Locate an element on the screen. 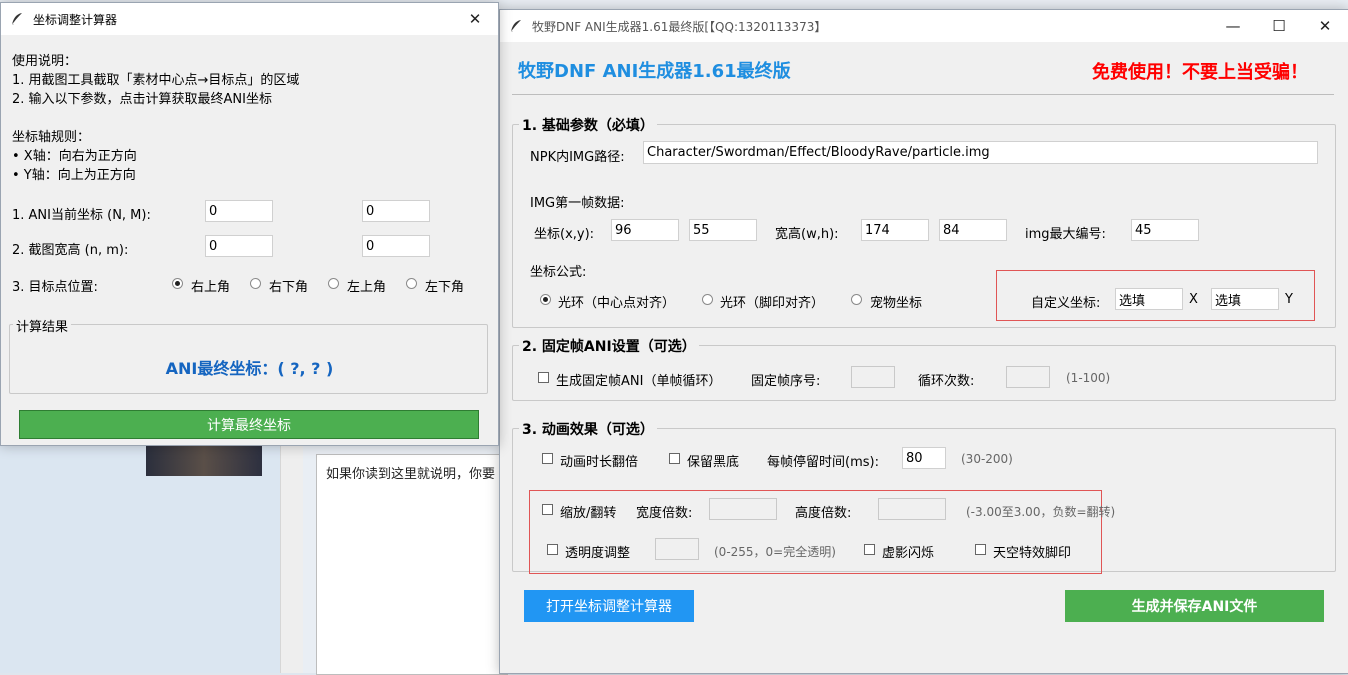 This screenshot has height=675, width=1348. header-divider is located at coordinates (923, 94).